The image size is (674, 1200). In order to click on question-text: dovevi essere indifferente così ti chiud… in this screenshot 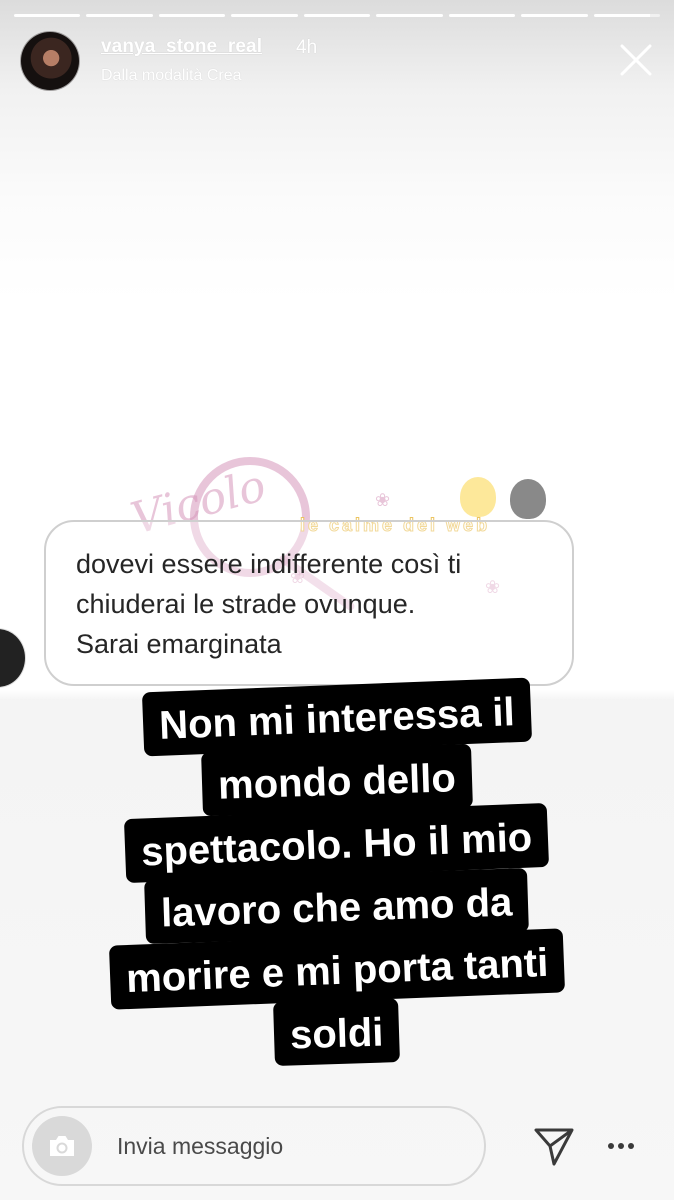, I will do `click(316, 604)`.